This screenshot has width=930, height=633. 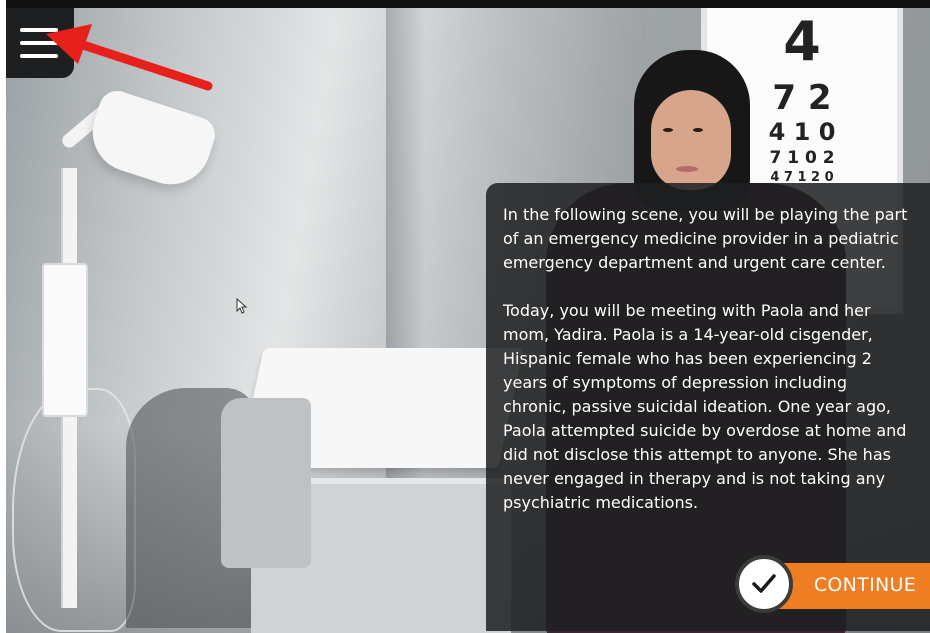 I want to click on character-lips, so click(x=687, y=169).